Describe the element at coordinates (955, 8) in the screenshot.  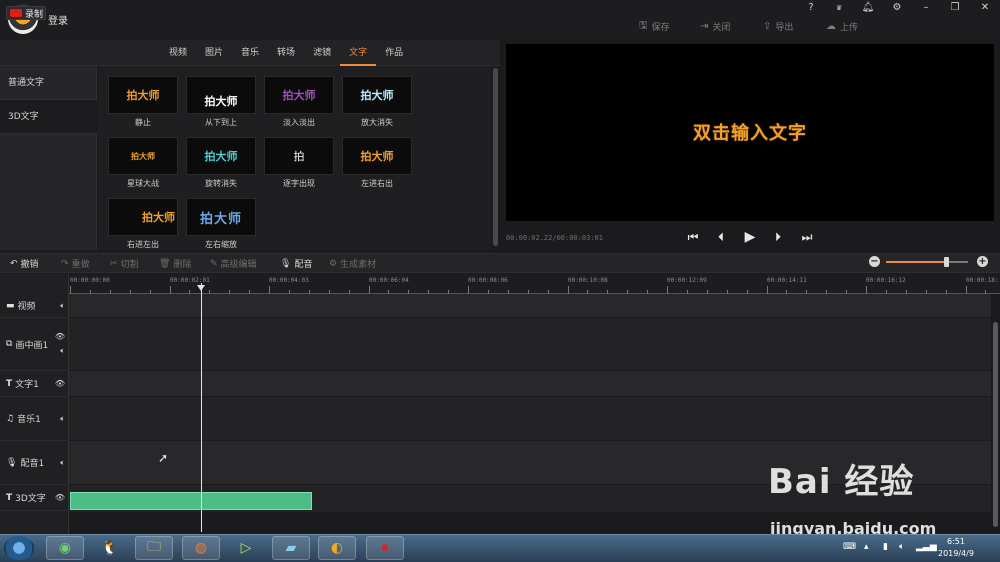
I see `restore-button: ❐` at that location.